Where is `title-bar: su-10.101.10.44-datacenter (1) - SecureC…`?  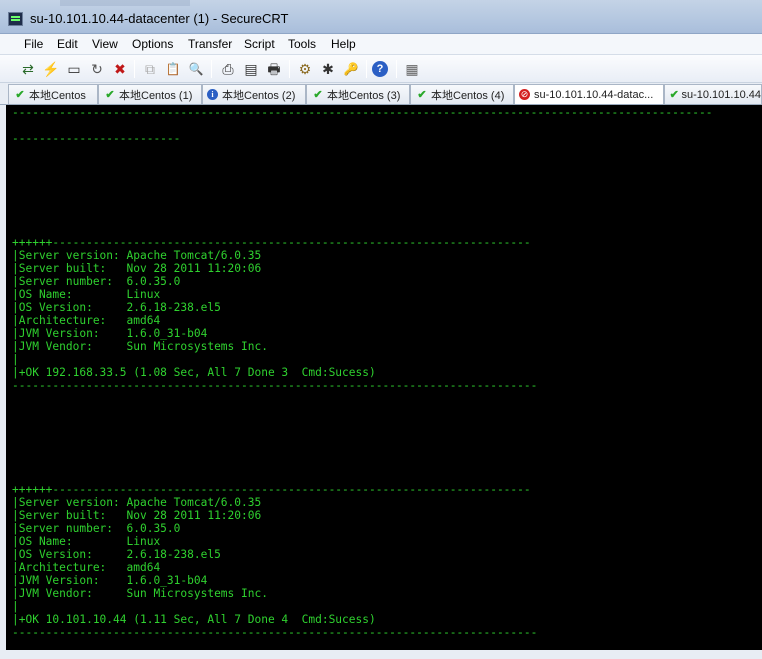
title-bar: su-10.101.10.44-datacenter (1) - SecureC… is located at coordinates (381, 17).